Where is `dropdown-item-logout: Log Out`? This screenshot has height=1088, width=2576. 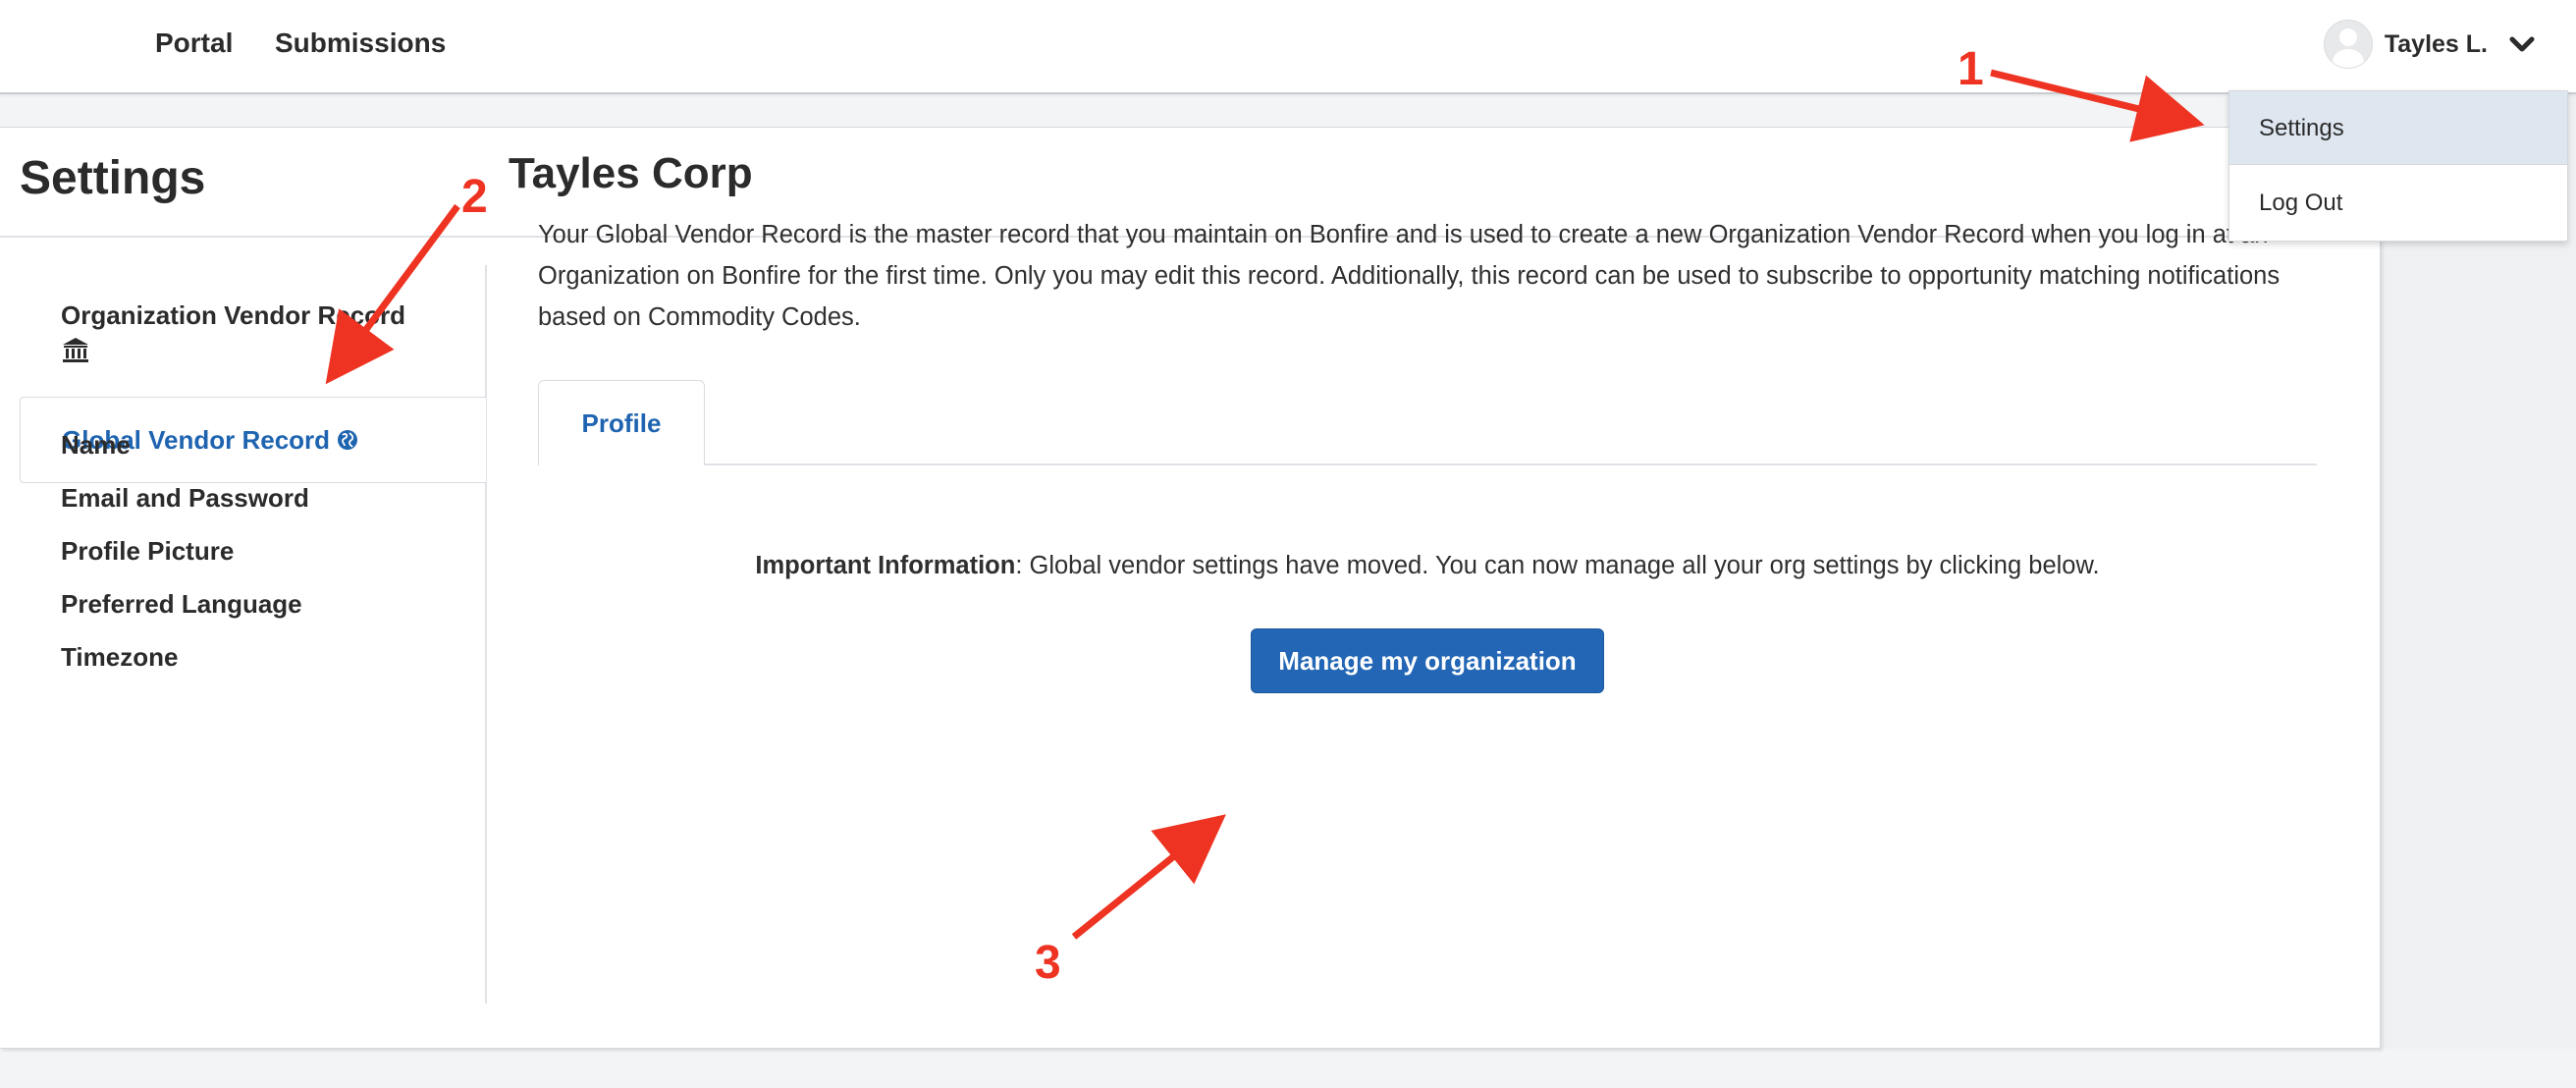
dropdown-item-logout: Log Out is located at coordinates (2398, 202).